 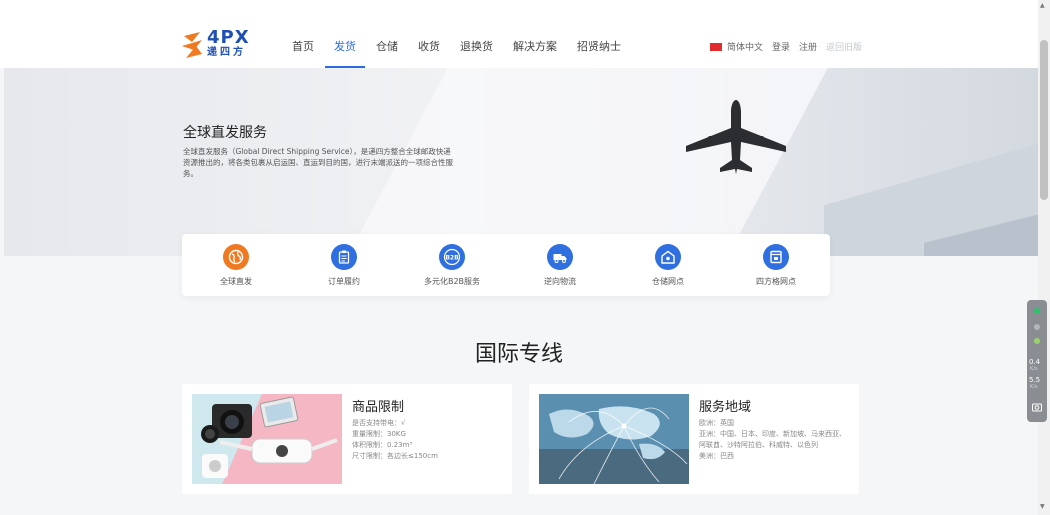 I want to click on logo-text: 4PX, so click(x=228, y=37).